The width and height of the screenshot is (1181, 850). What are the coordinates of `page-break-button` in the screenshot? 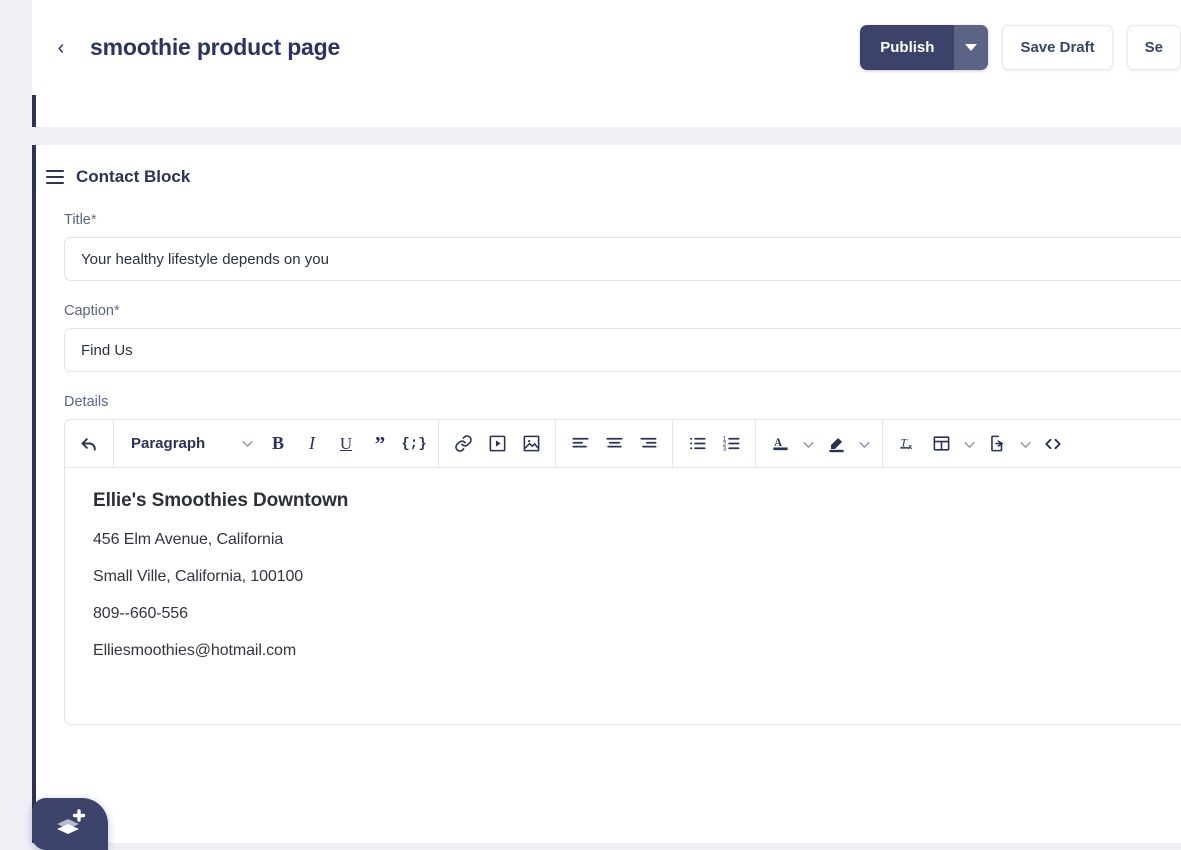 It's located at (997, 444).